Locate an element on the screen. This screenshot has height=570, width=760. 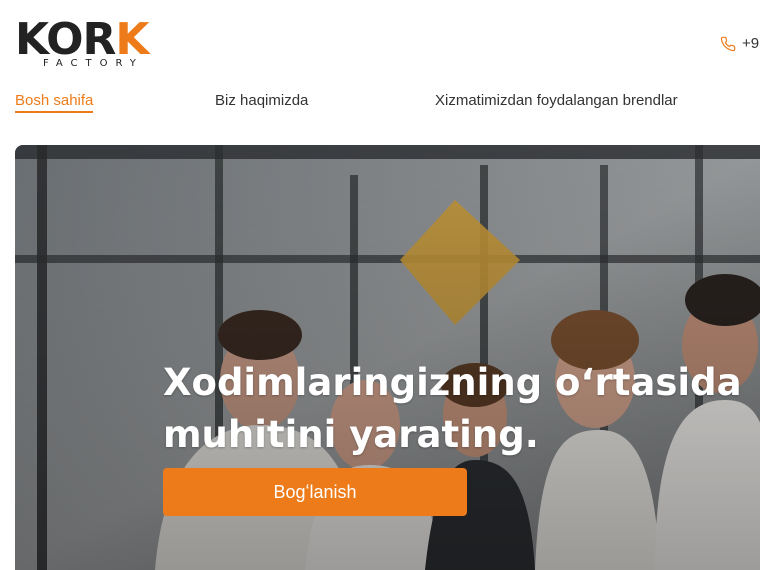
logo: KORK FACTORY is located at coordinates (105, 44).